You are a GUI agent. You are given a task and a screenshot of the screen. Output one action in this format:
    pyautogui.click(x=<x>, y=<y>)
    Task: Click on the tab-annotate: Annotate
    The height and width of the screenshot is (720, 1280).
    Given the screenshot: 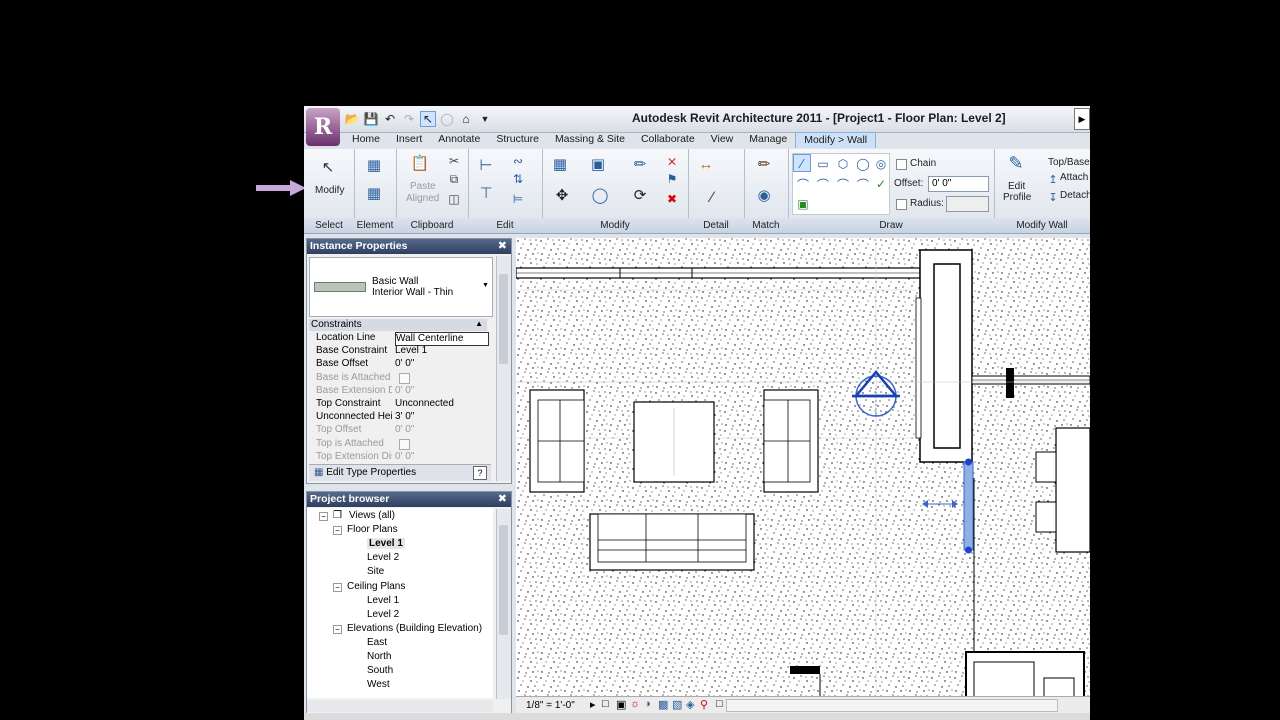 What is the action you would take?
    pyautogui.click(x=459, y=140)
    